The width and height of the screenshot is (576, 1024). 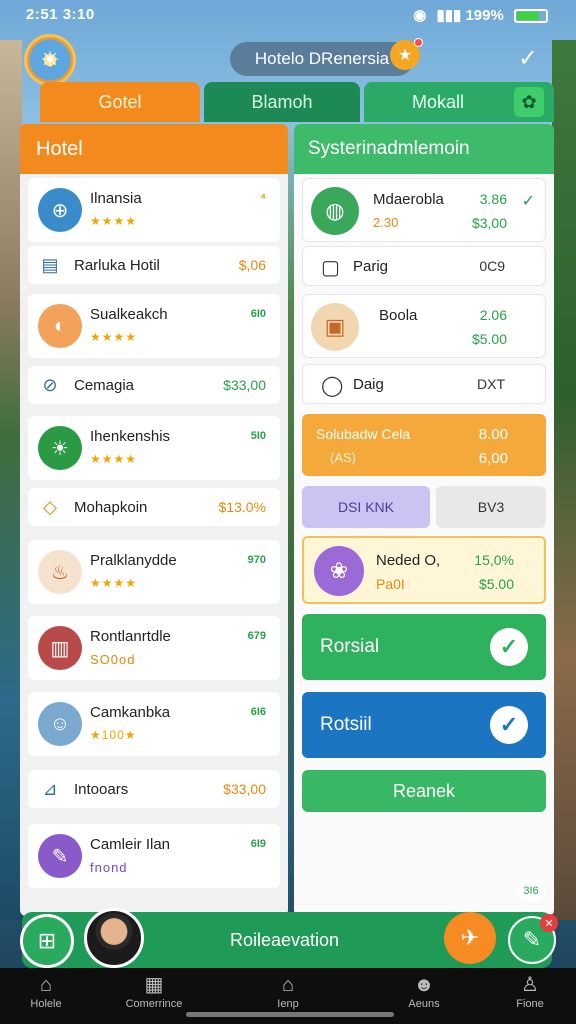 I want to click on building-icon: ▥, so click(x=60, y=648).